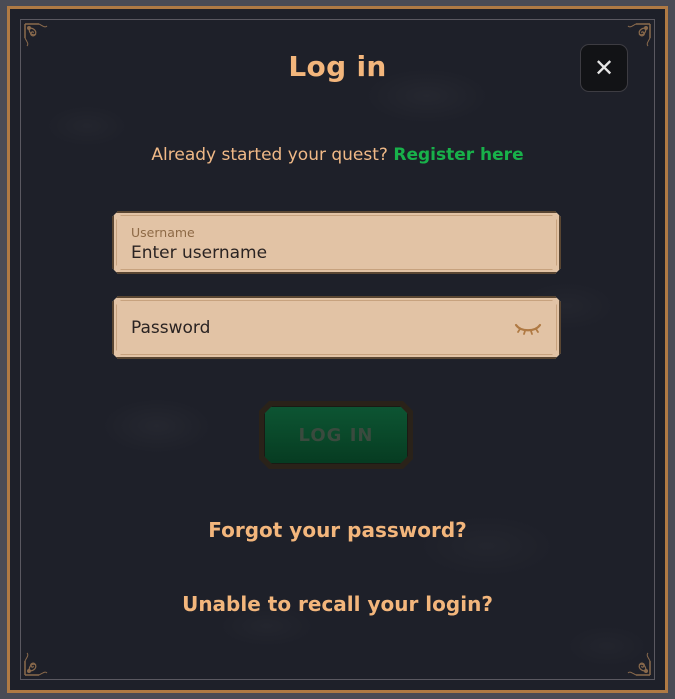 The image size is (675, 699). I want to click on close-icon: ✕, so click(604, 68).